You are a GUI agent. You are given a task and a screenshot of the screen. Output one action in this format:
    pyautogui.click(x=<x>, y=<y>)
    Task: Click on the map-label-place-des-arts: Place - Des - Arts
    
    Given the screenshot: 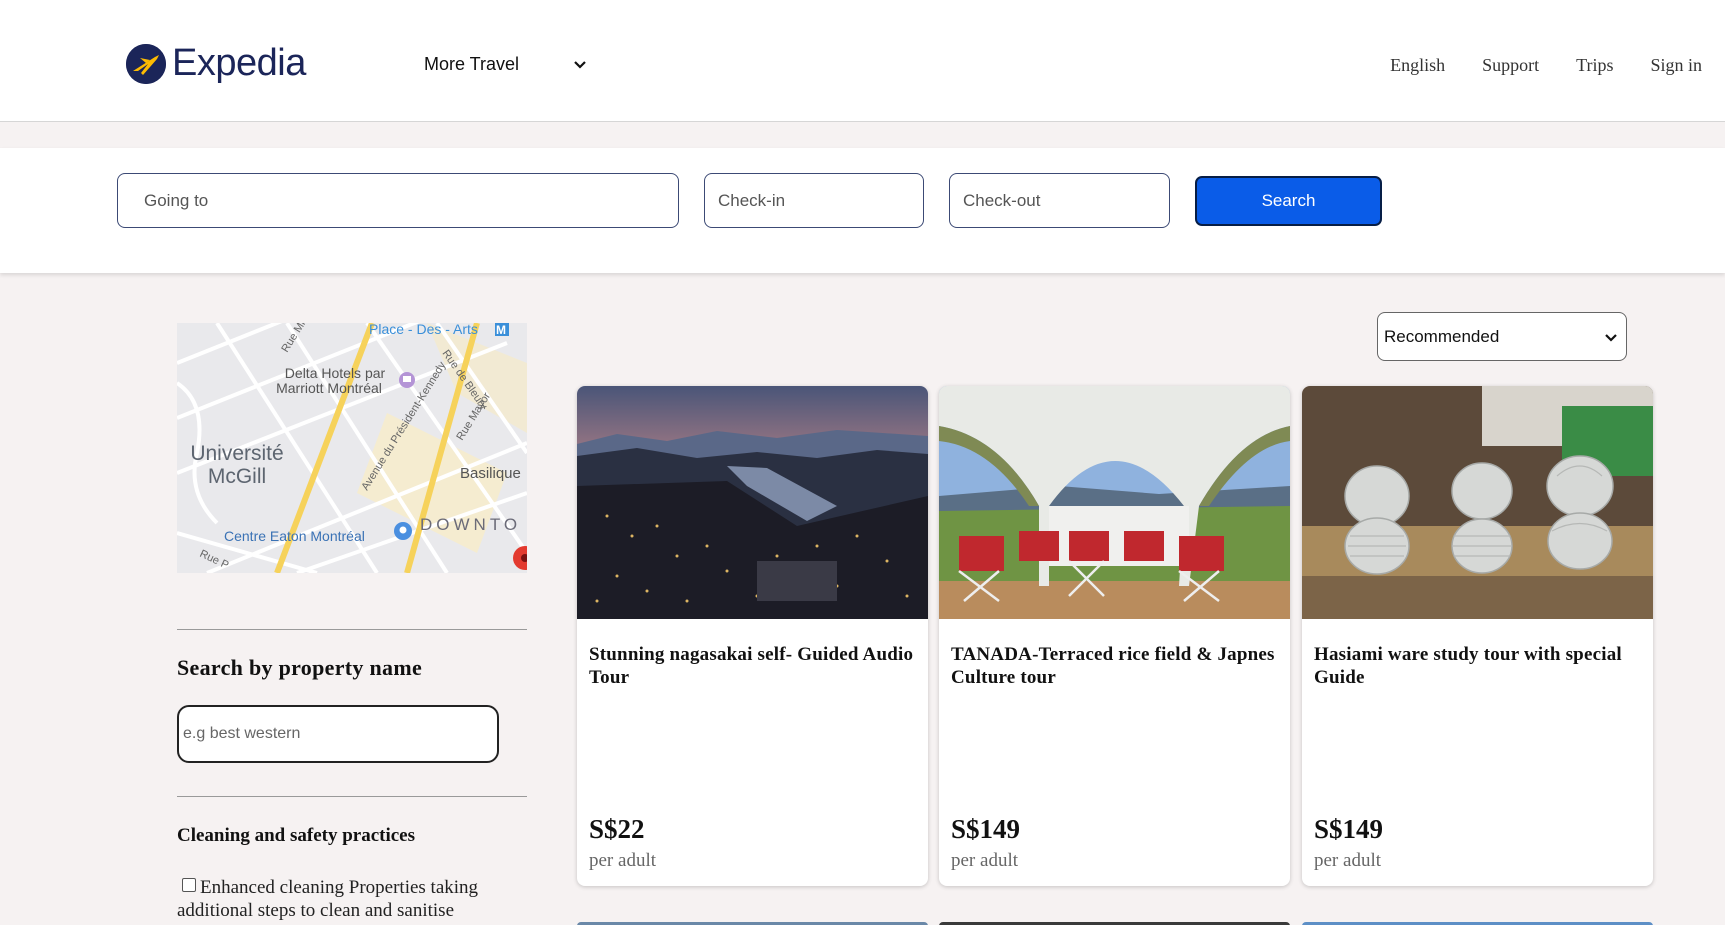 What is the action you would take?
    pyautogui.click(x=423, y=330)
    